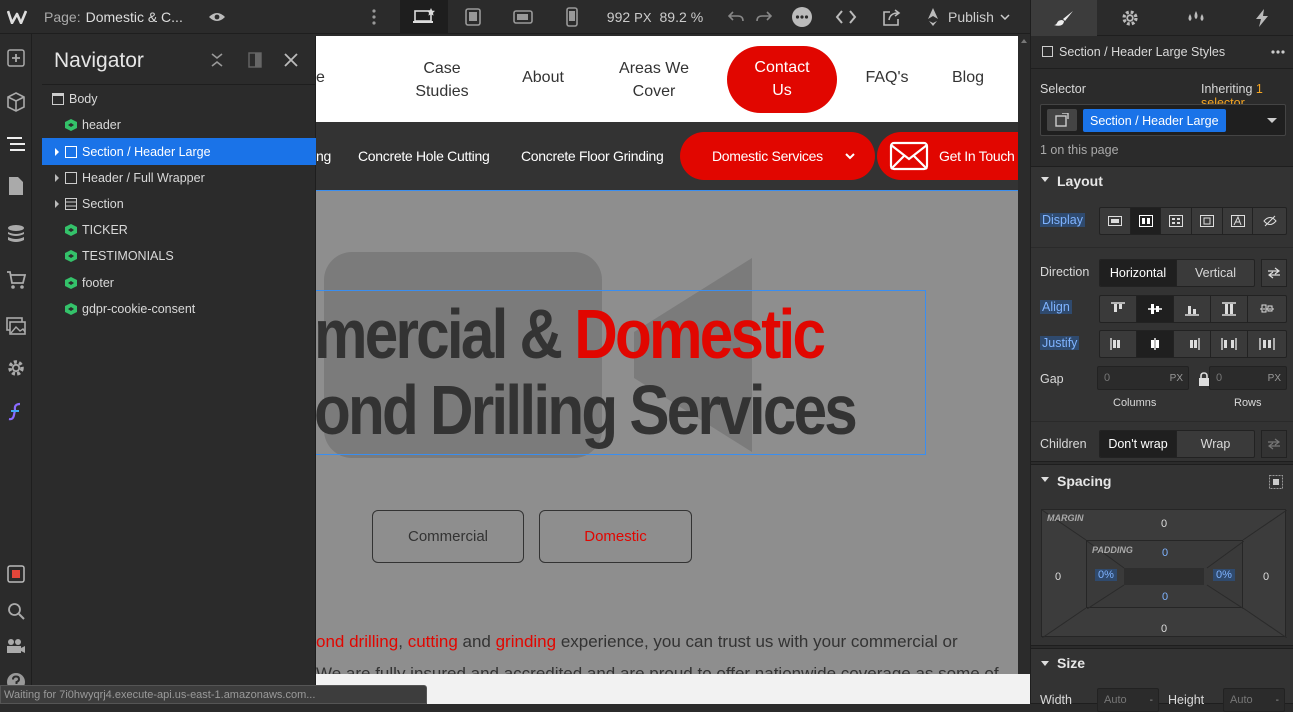 The width and height of the screenshot is (1293, 712). I want to click on margin-left-value: 0, so click(1058, 577).